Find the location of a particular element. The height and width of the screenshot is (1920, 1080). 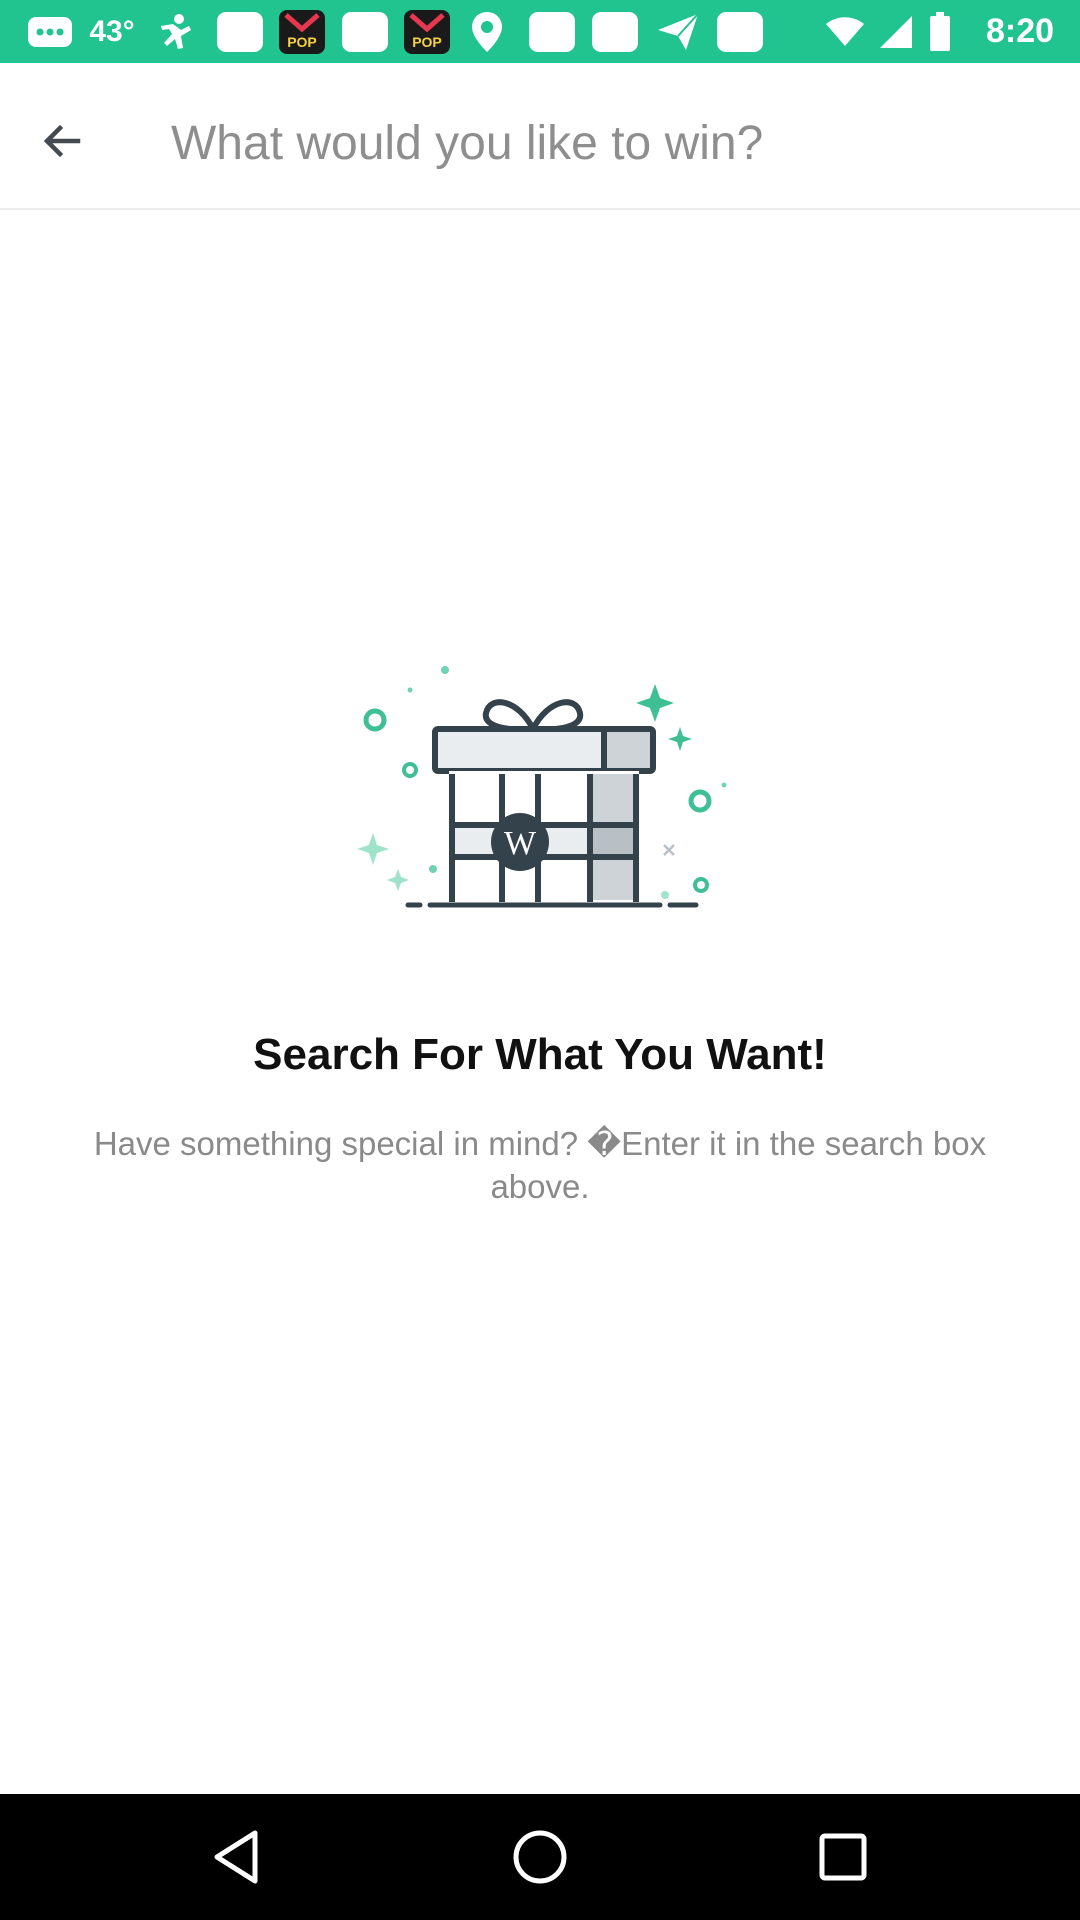

battery-icon is located at coordinates (940, 31).